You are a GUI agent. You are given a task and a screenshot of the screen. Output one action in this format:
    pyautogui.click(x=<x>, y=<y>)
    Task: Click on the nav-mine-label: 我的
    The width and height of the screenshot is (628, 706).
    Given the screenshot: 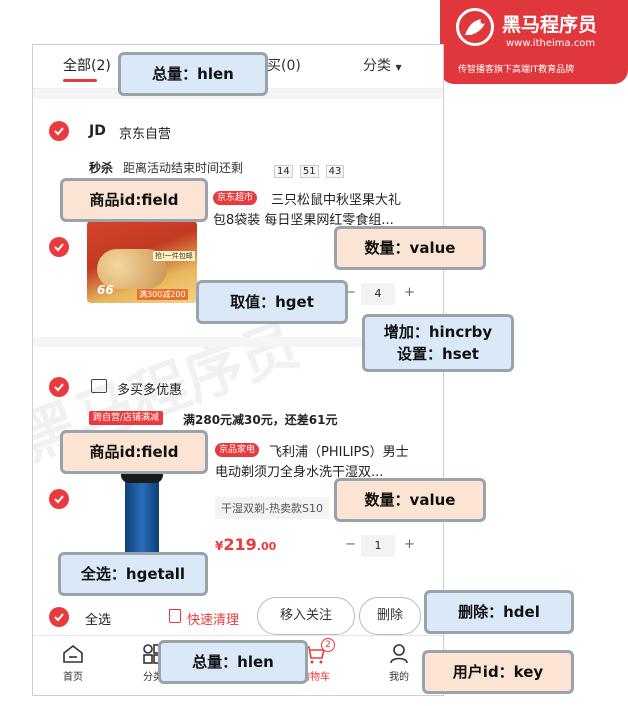 What is the action you would take?
    pyautogui.click(x=399, y=677)
    